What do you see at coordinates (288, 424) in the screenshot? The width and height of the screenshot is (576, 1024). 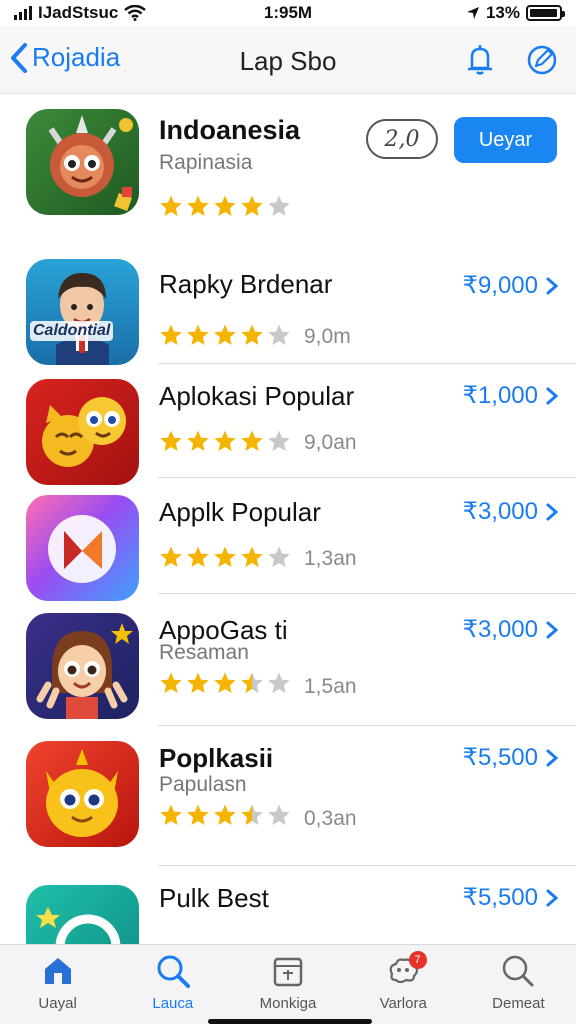 I see `app-row: Aplokasi Popular 9,0an ₹1,000` at bounding box center [288, 424].